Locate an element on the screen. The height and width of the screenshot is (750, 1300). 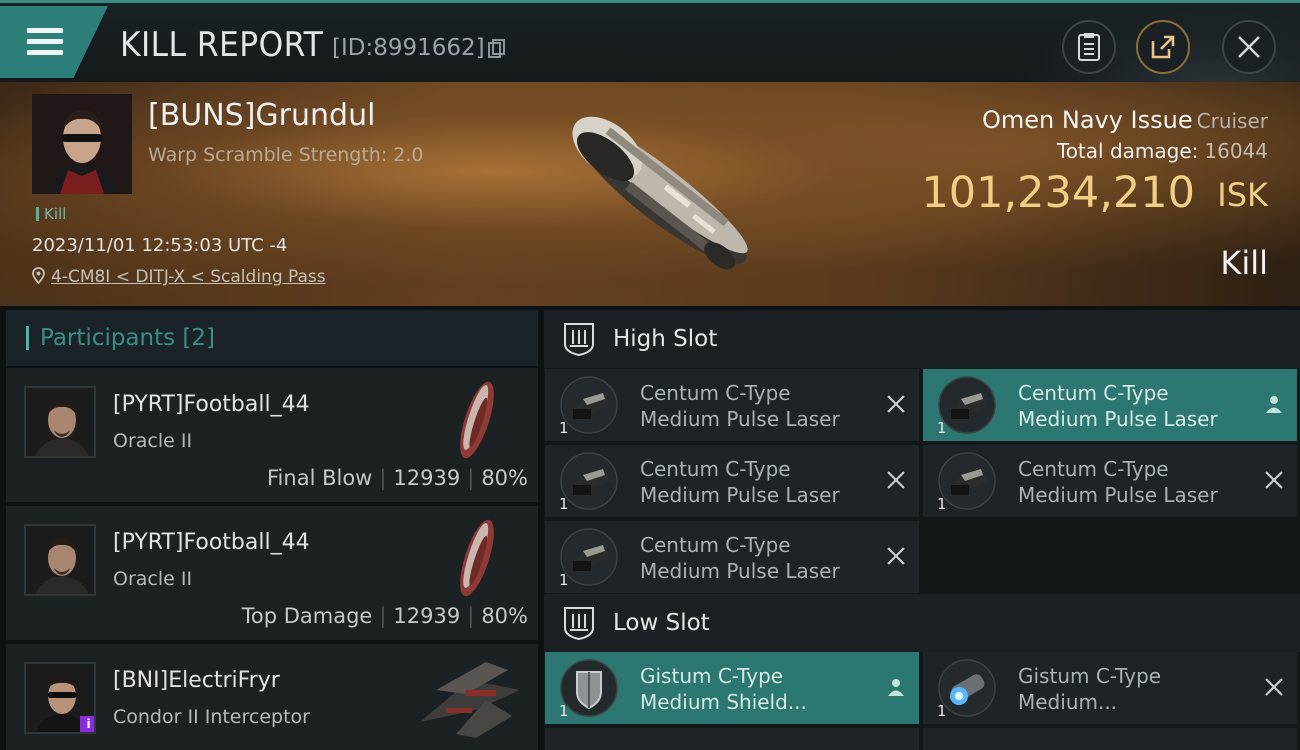
isk-unit: ISK is located at coordinates (1242, 195).